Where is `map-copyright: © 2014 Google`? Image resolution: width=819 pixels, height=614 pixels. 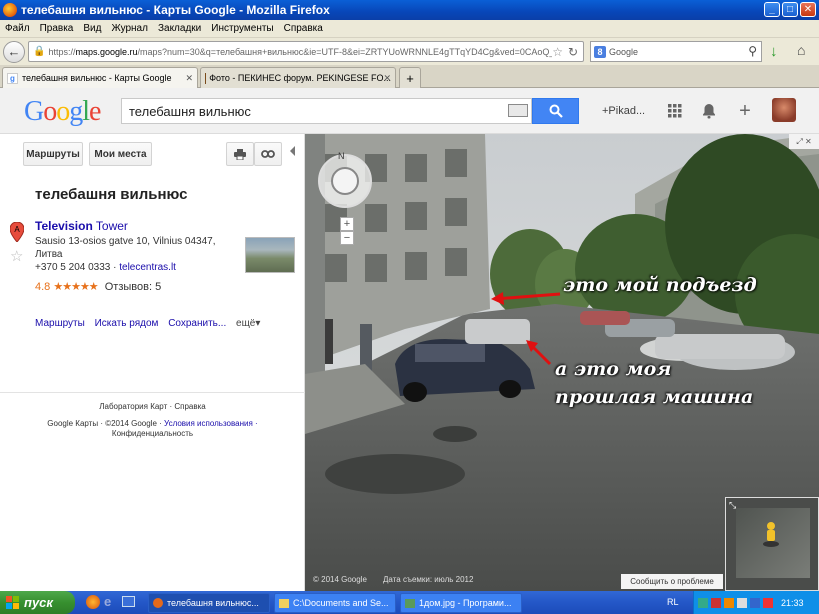 map-copyright: © 2014 Google is located at coordinates (340, 579).